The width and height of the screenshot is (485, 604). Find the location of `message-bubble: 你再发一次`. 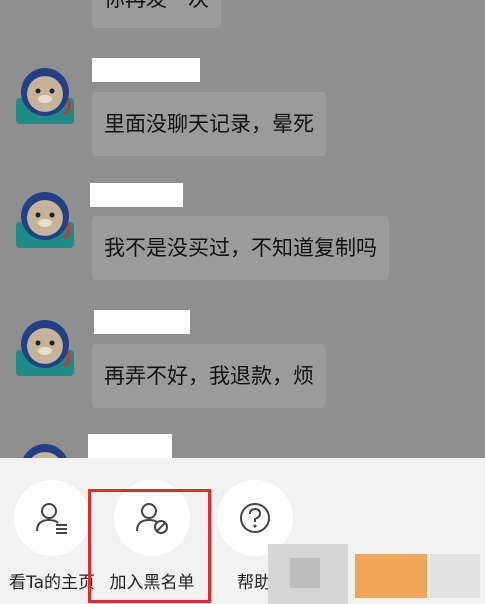

message-bubble: 你再发一次 is located at coordinates (156, 14).